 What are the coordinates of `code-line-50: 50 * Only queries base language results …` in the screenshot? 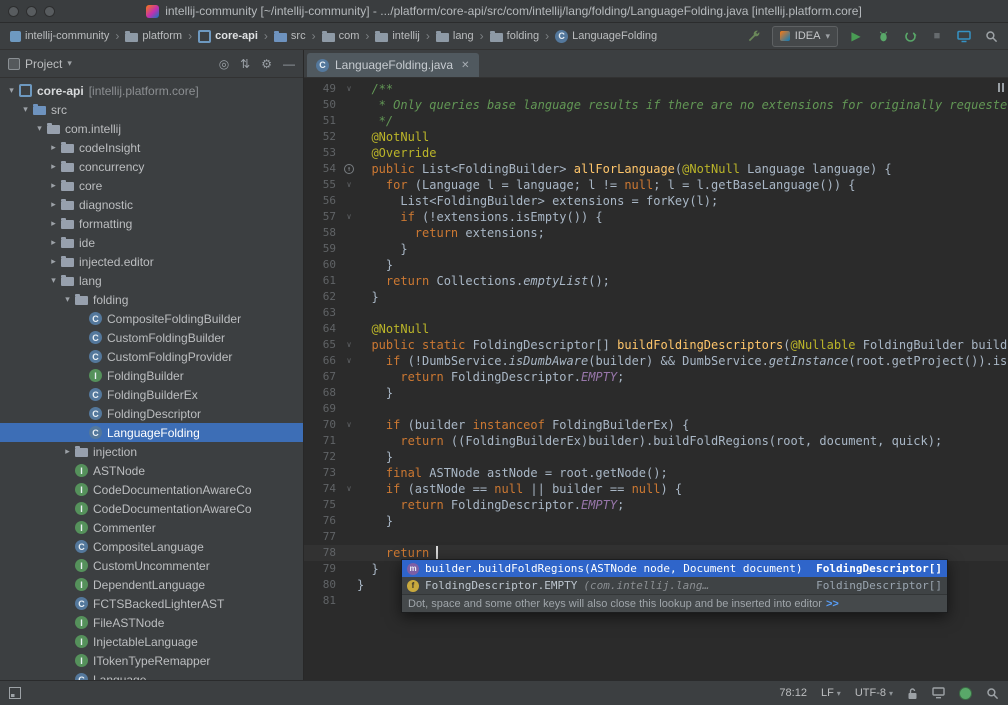 It's located at (656, 105).